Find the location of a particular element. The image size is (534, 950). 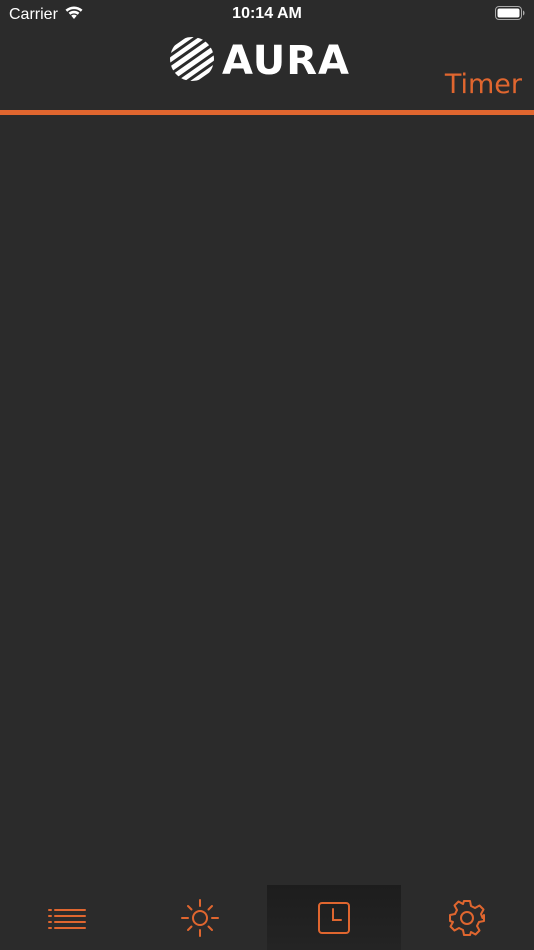

tab-light is located at coordinates (201, 917).